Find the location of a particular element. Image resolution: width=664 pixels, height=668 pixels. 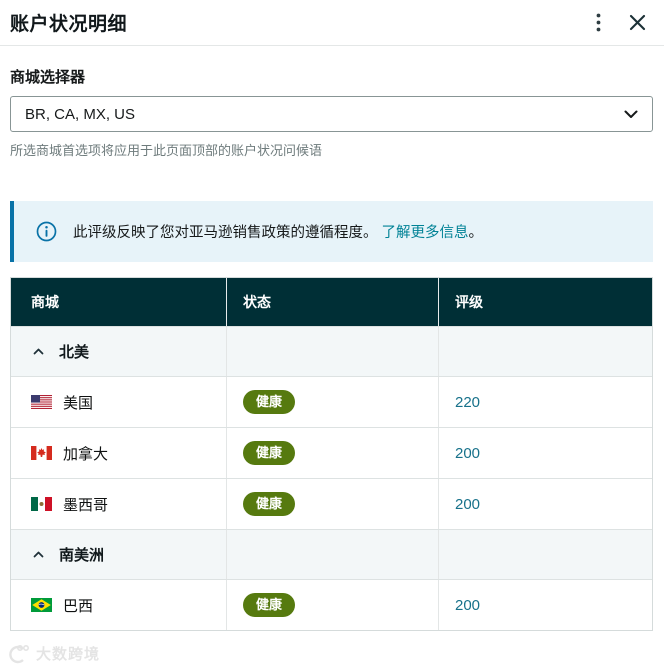

country-label: 墨西哥 is located at coordinates (86, 505).